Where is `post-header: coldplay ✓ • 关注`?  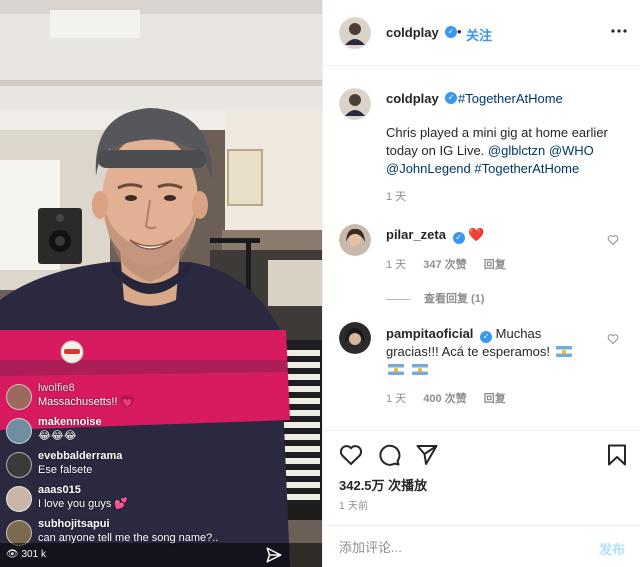
post-header: coldplay ✓ • 关注 is located at coordinates (481, 33).